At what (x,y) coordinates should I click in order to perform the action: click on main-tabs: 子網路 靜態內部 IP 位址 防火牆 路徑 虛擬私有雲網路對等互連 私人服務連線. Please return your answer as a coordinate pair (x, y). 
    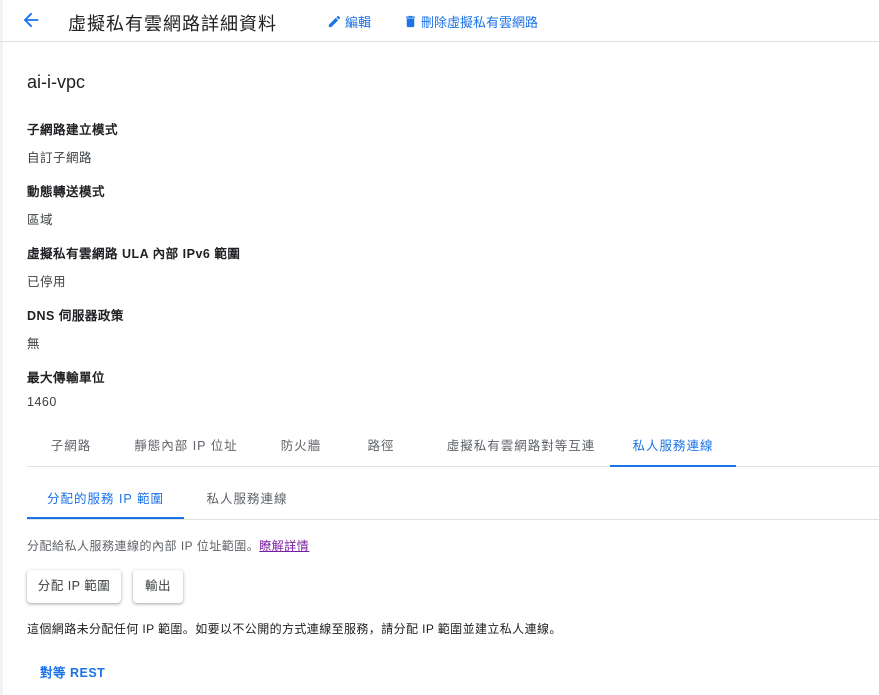
    Looking at the image, I should click on (453, 447).